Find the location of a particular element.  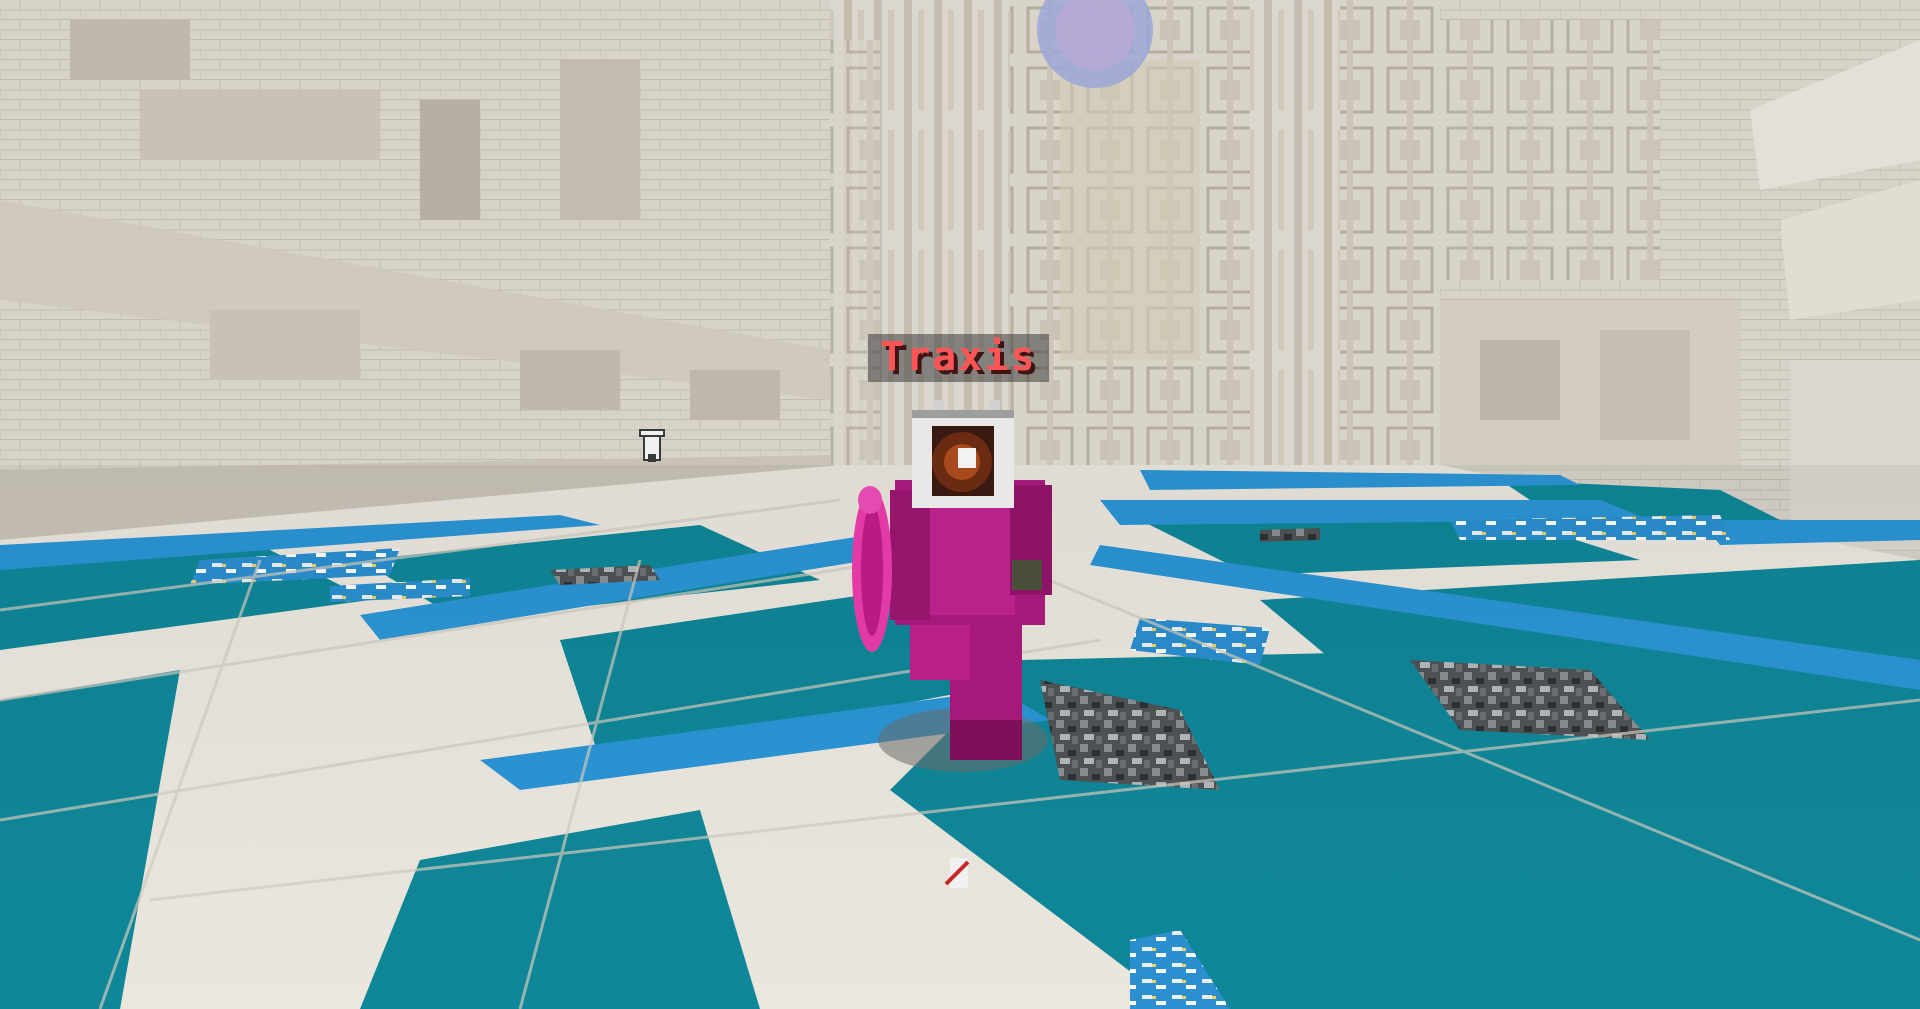

banner-item-icon is located at coordinates (652, 445).